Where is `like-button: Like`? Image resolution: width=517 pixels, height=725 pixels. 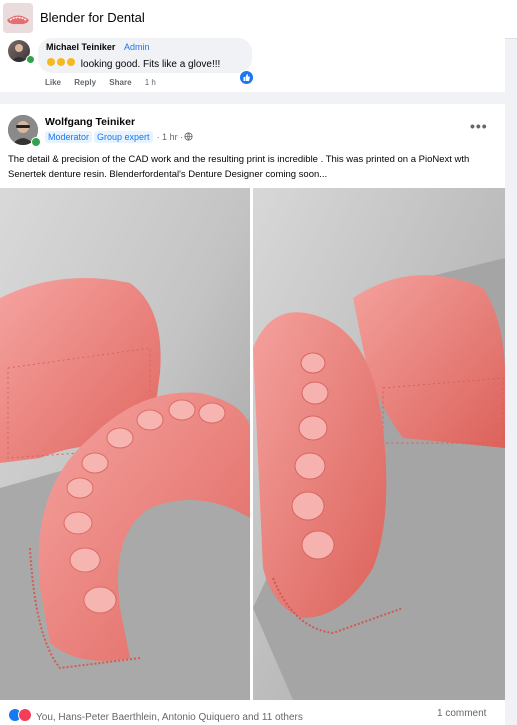 like-button: Like is located at coordinates (53, 82).